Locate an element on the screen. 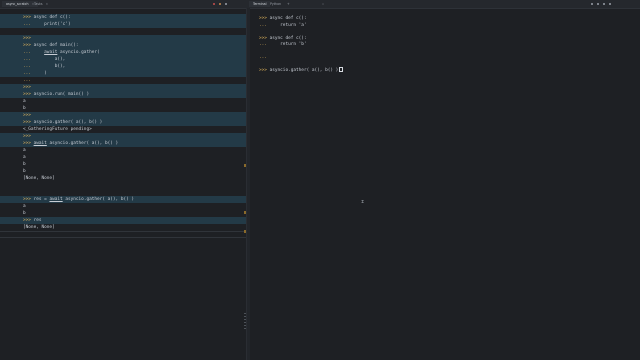 The image size is (640, 360). settings-icon is located at coordinates (598, 4).